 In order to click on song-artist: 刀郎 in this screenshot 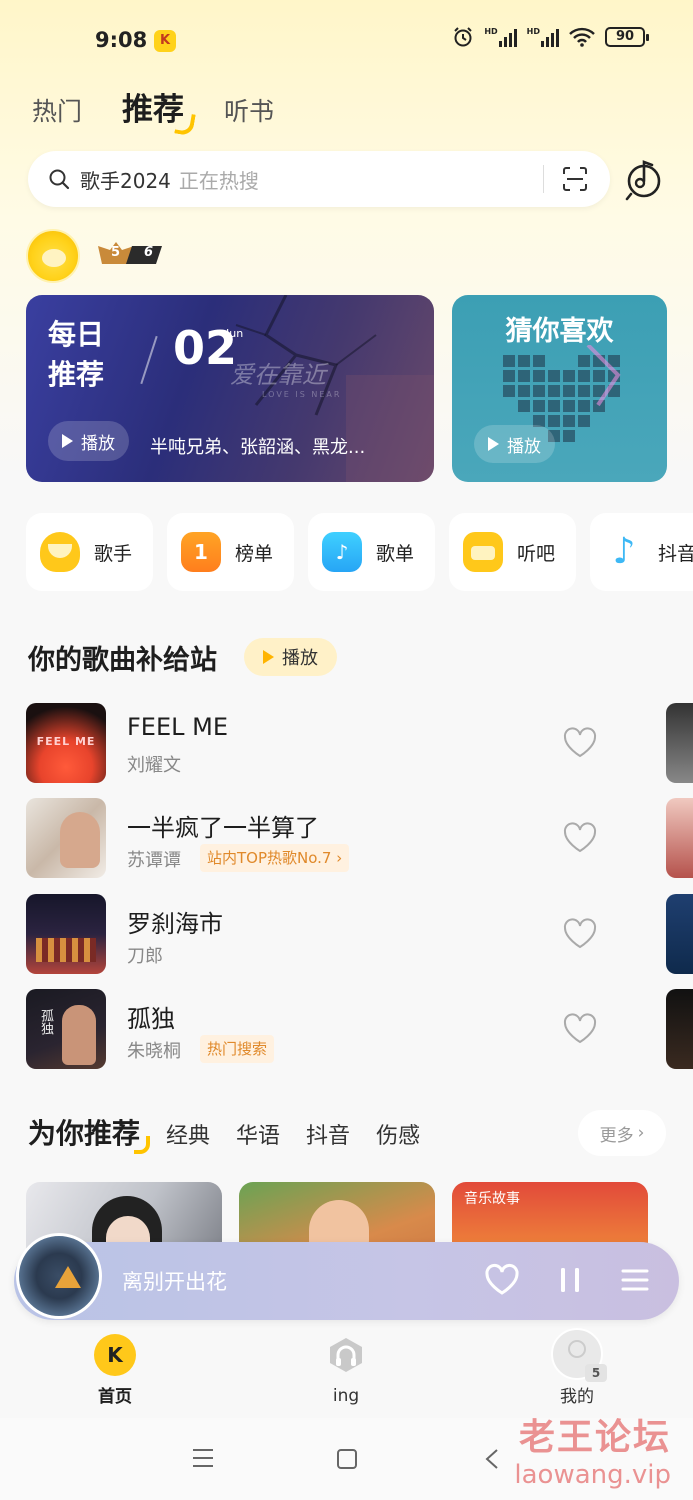, I will do `click(145, 956)`.